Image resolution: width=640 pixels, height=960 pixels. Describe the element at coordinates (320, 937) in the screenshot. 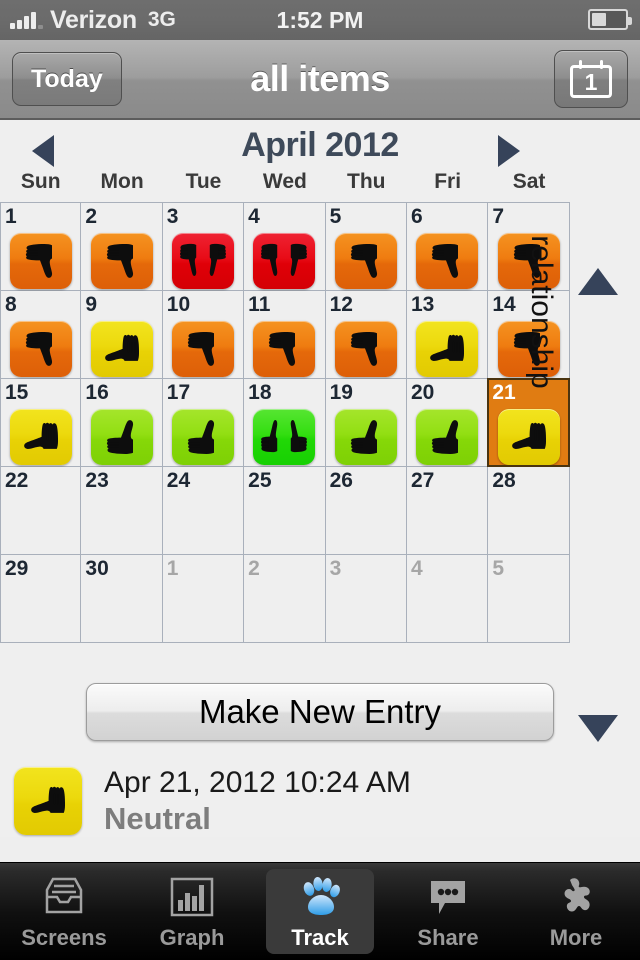

I see `tab-label: Track` at that location.